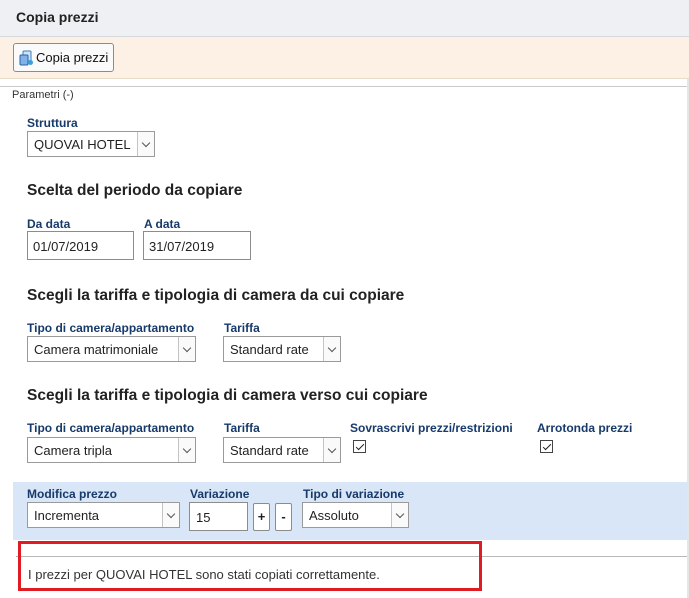  I want to click on toolbar: Copia prezzi, so click(344, 58).